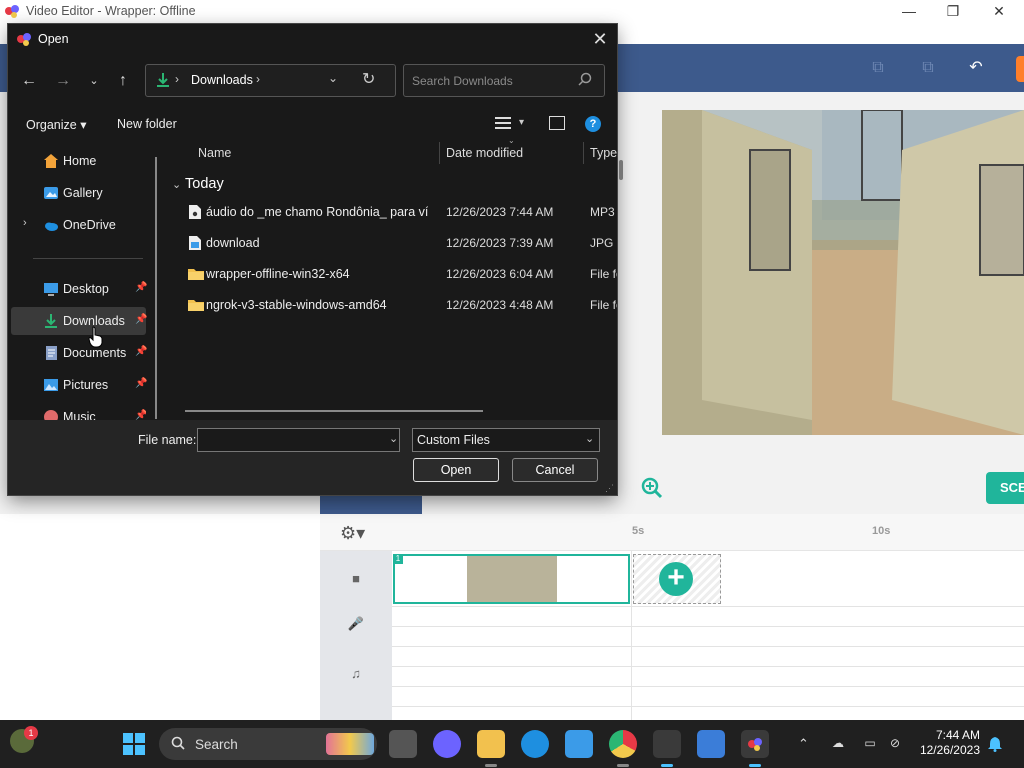  What do you see at coordinates (623, 744) in the screenshot?
I see `chrome-browser-icon` at bounding box center [623, 744].